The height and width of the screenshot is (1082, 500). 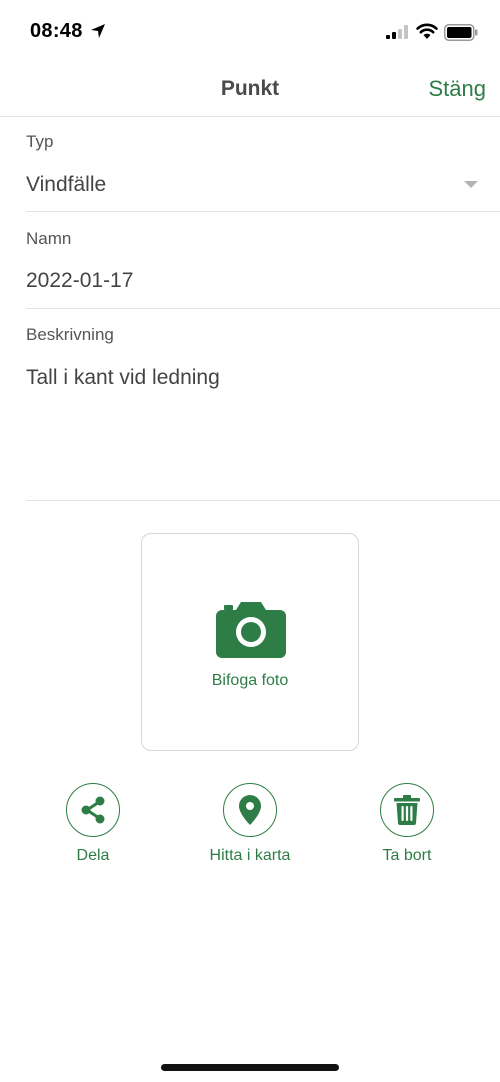 What do you see at coordinates (427, 31) in the screenshot?
I see `wifi-icon` at bounding box center [427, 31].